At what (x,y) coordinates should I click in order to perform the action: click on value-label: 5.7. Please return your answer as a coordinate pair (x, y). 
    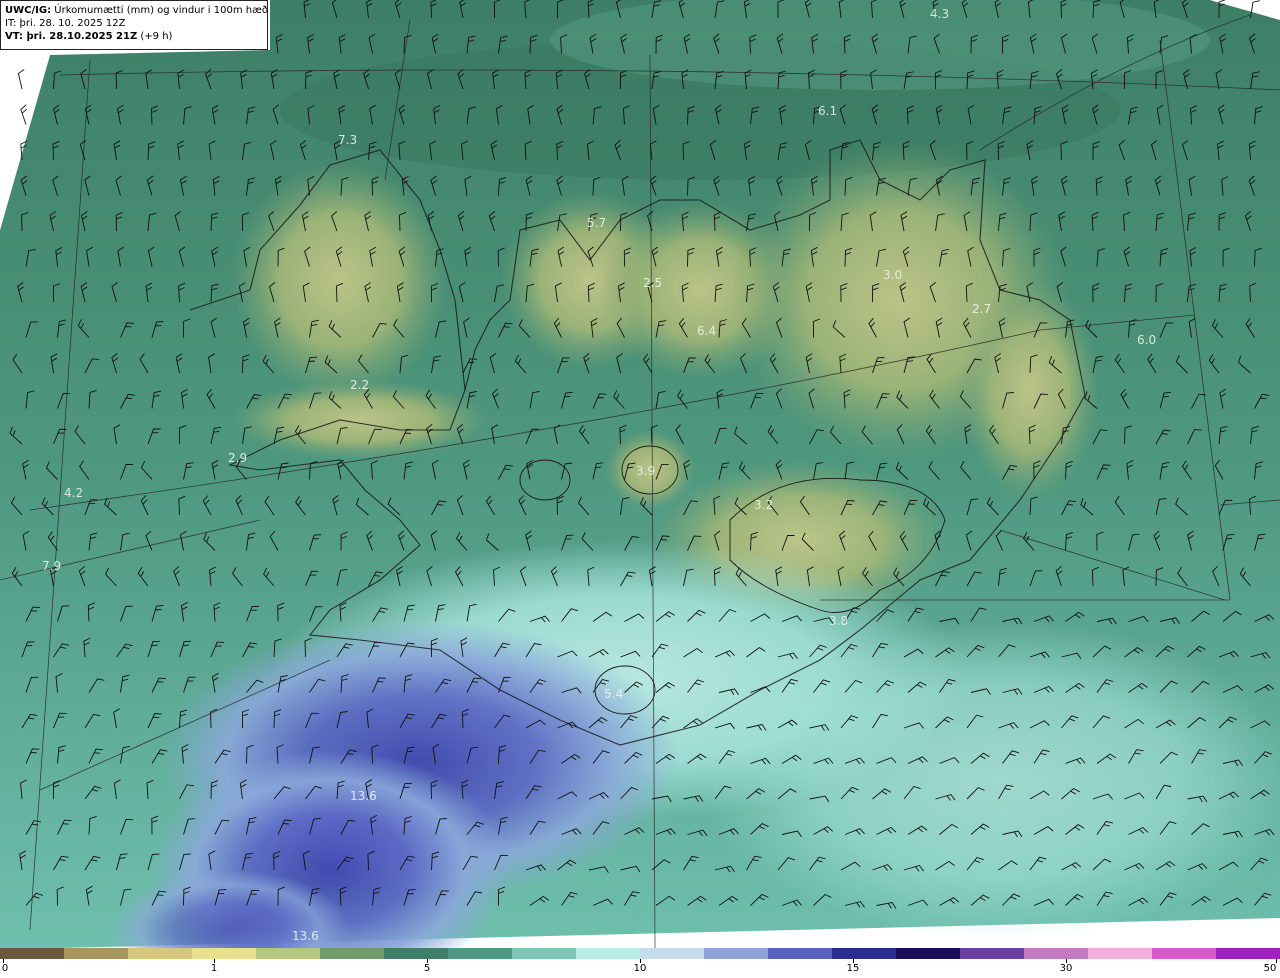
    Looking at the image, I should click on (596, 223).